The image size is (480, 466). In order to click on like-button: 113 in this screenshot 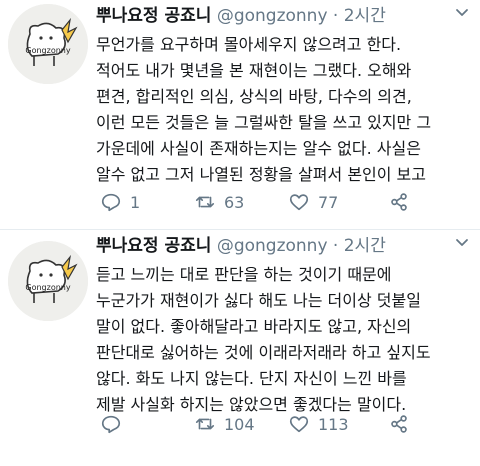, I will do `click(318, 424)`.